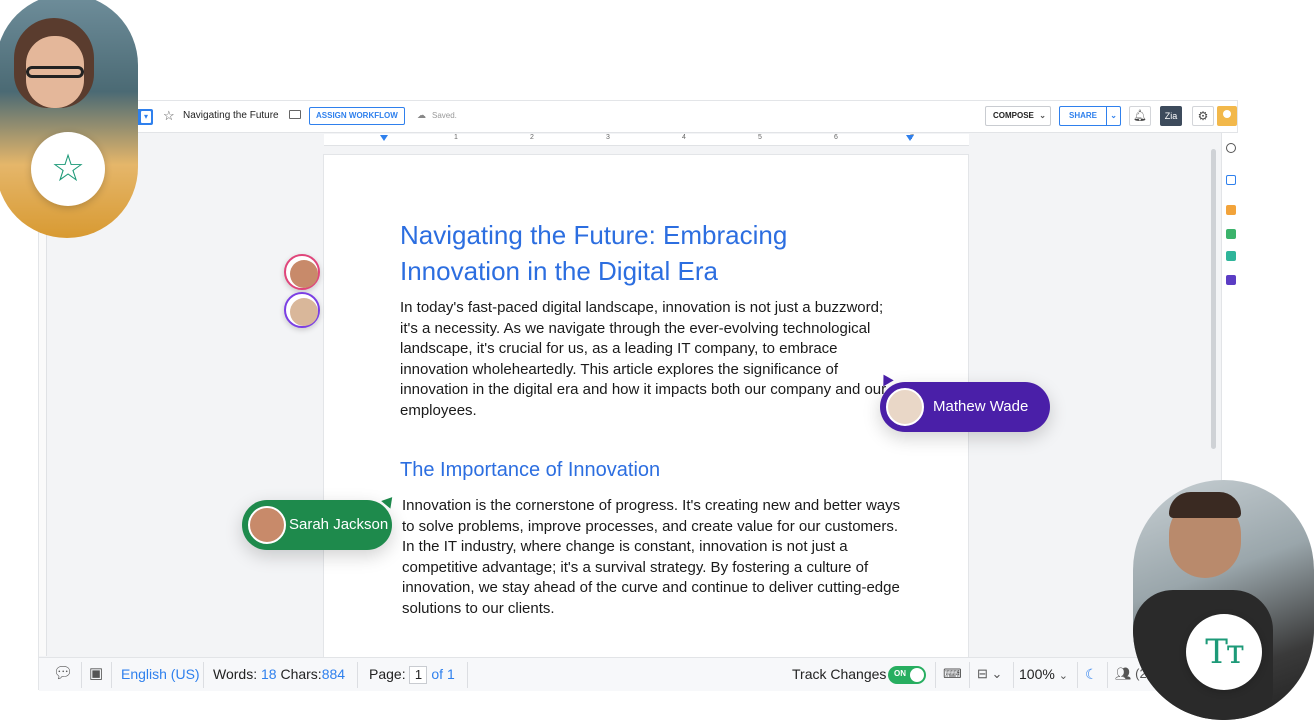  Describe the element at coordinates (333, 674) in the screenshot. I see `chars-value: 884` at that location.